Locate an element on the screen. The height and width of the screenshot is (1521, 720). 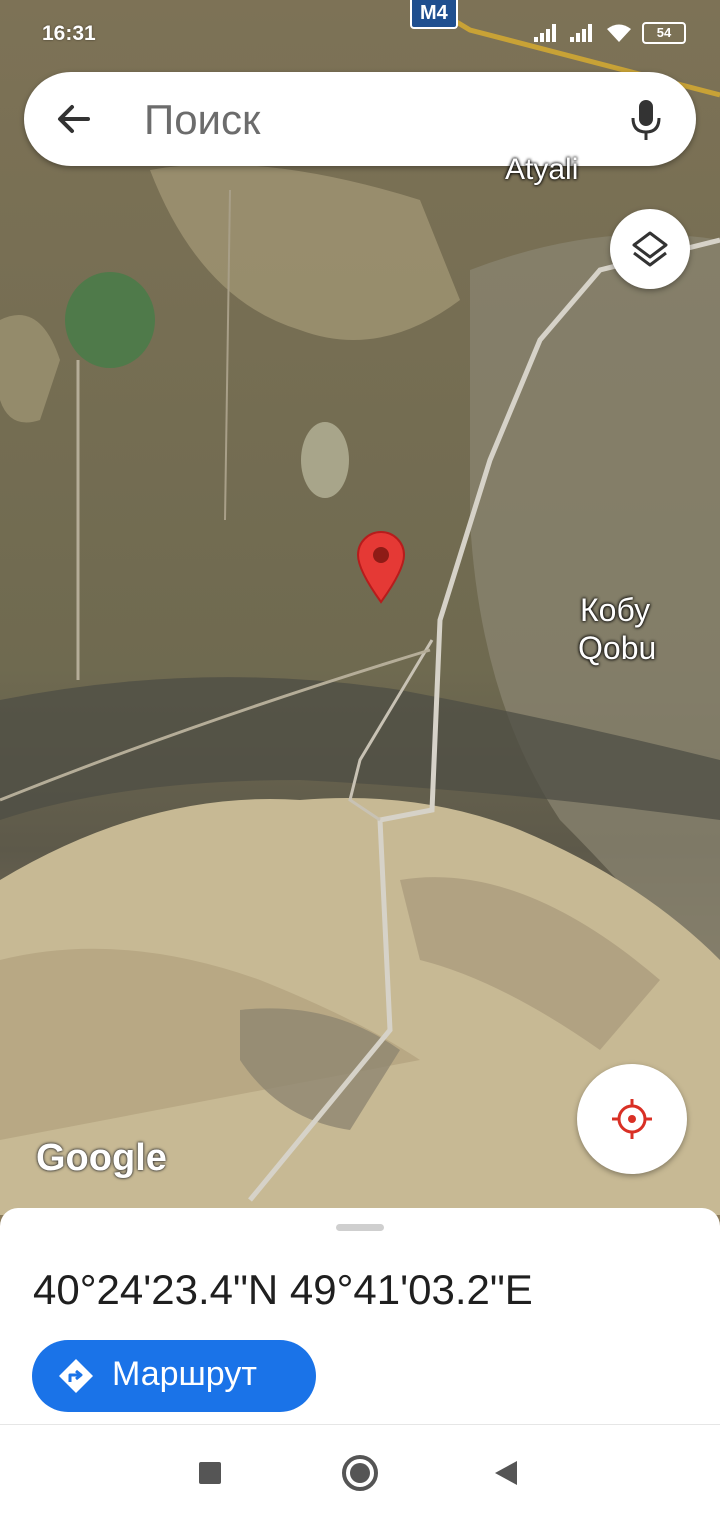
route-button-label: Маршрут is located at coordinates (184, 1374).